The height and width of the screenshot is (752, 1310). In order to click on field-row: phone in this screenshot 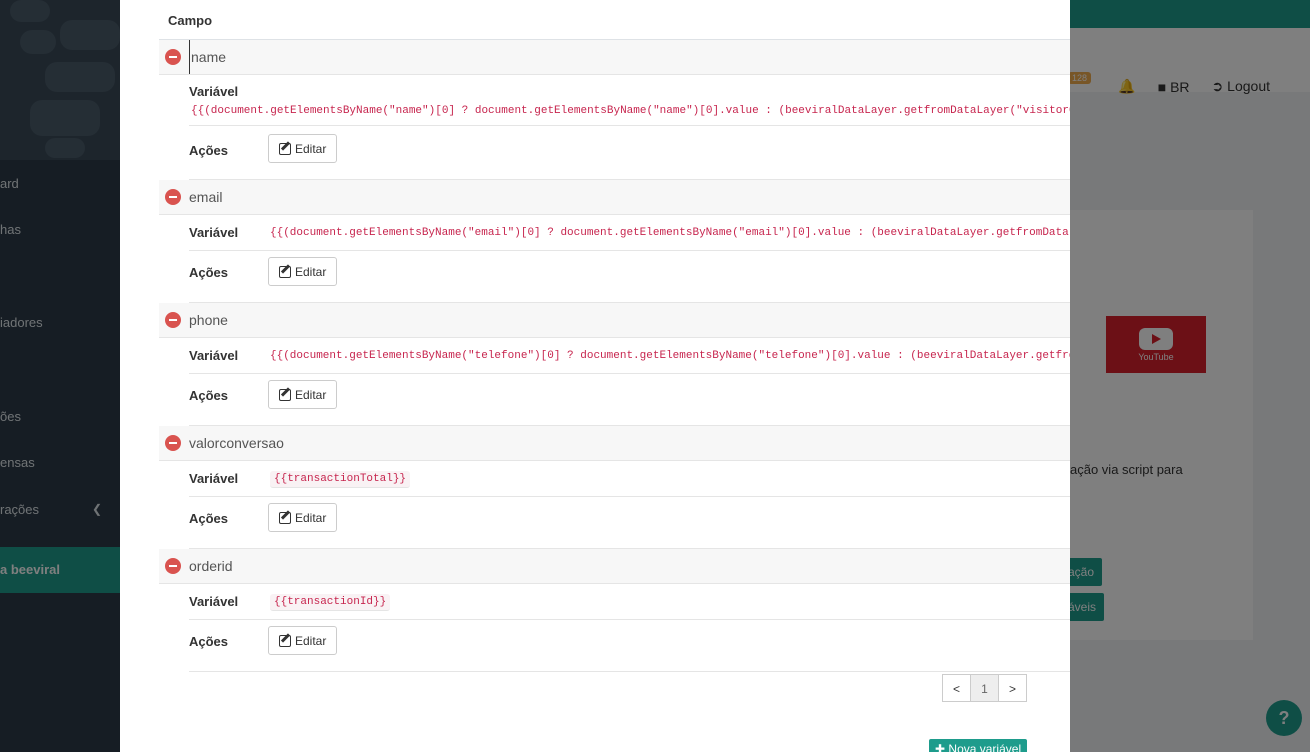, I will do `click(614, 320)`.